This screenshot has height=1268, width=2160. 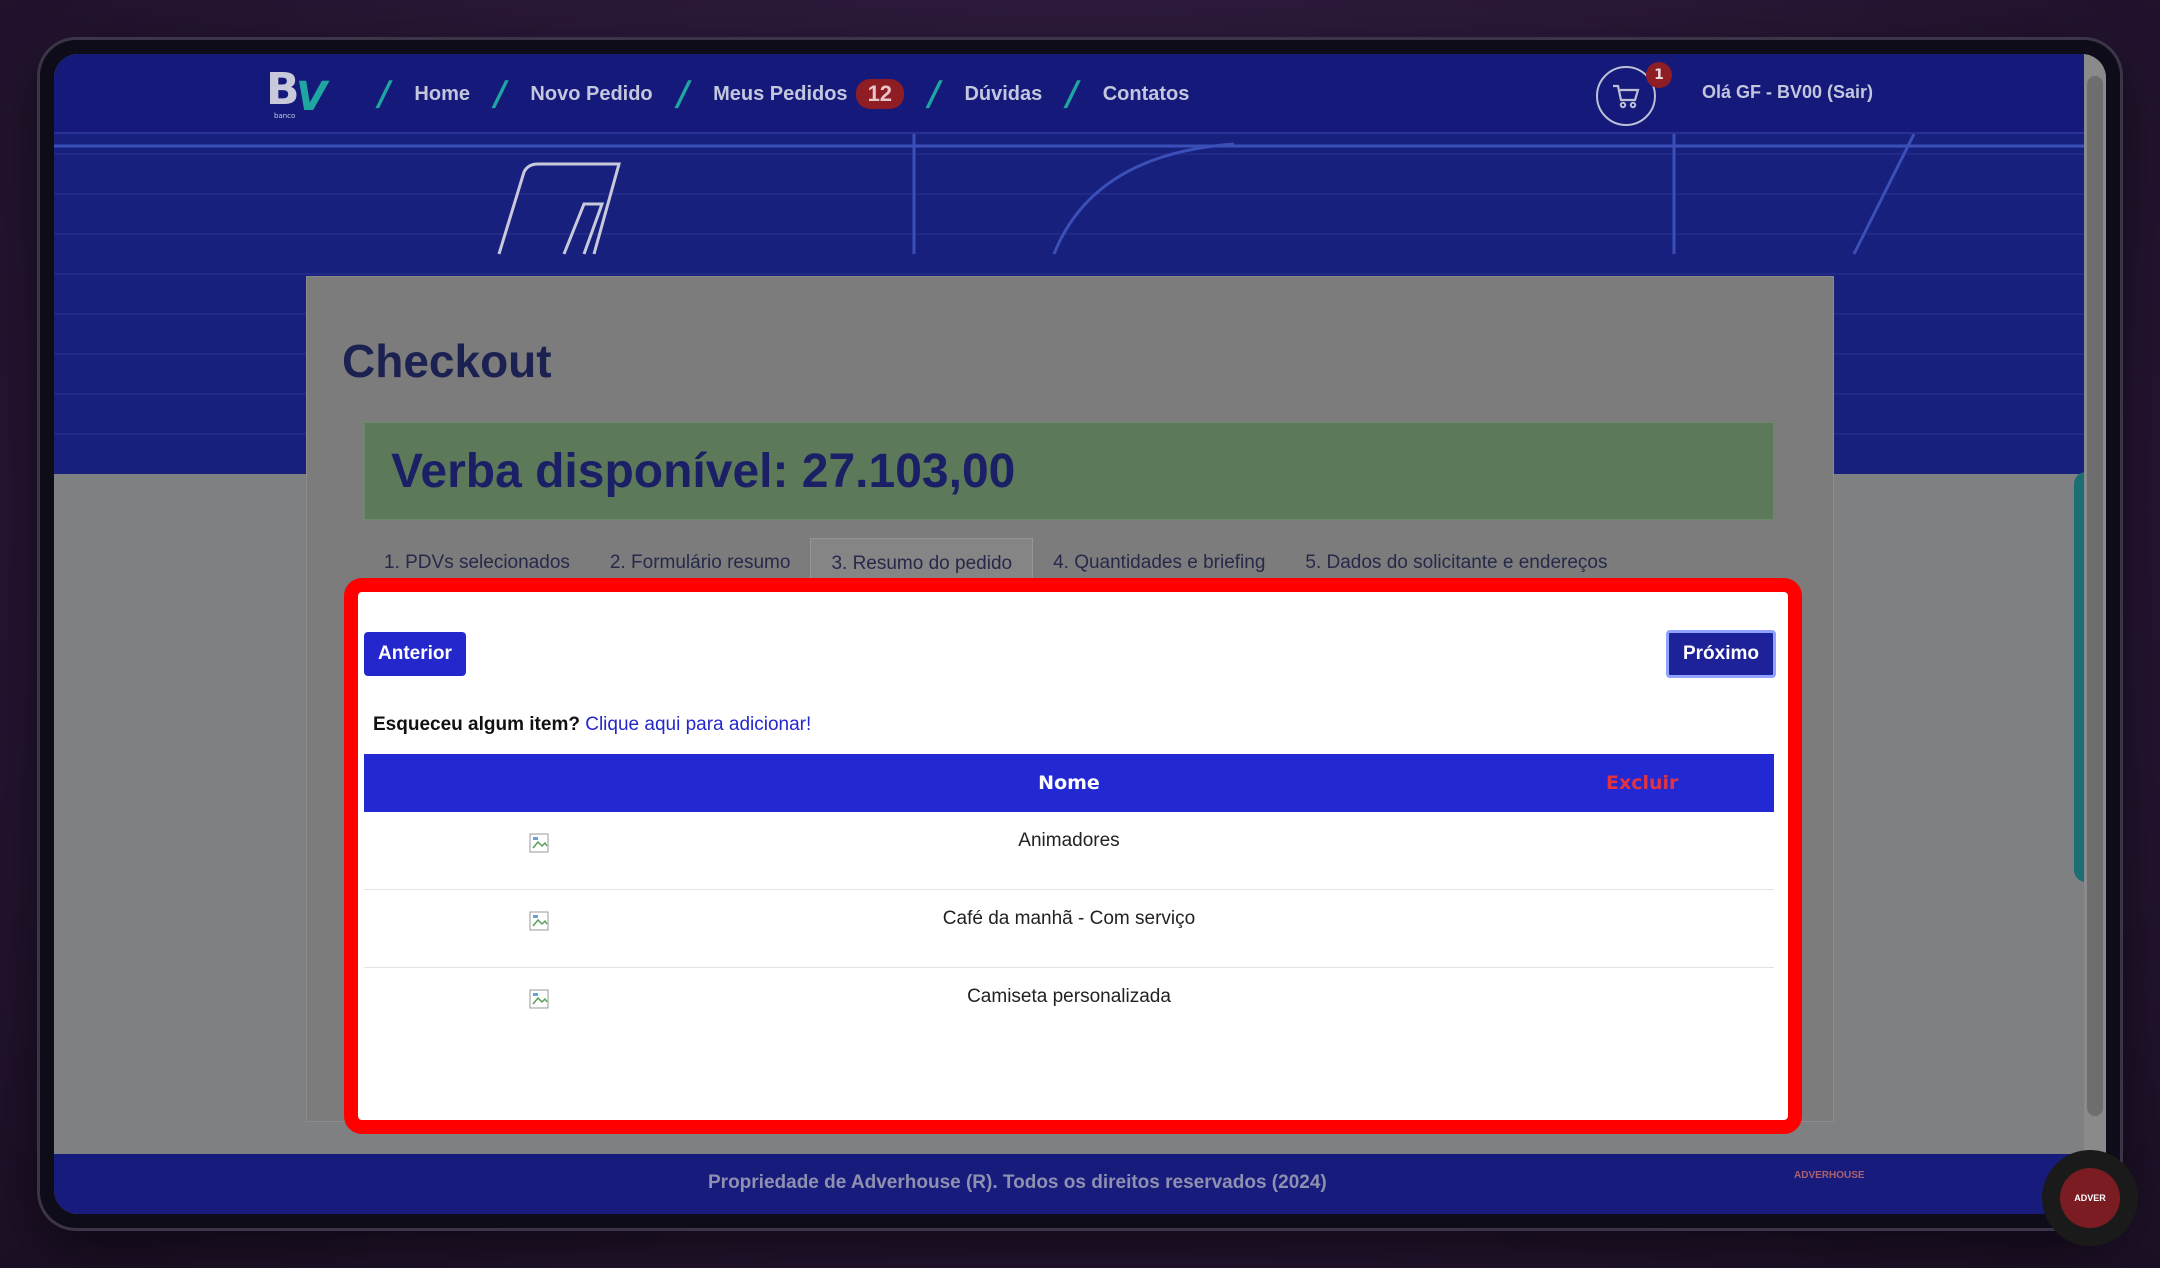 I want to click on table-row: Café da manhã - Com serviço, so click(x=1069, y=929).